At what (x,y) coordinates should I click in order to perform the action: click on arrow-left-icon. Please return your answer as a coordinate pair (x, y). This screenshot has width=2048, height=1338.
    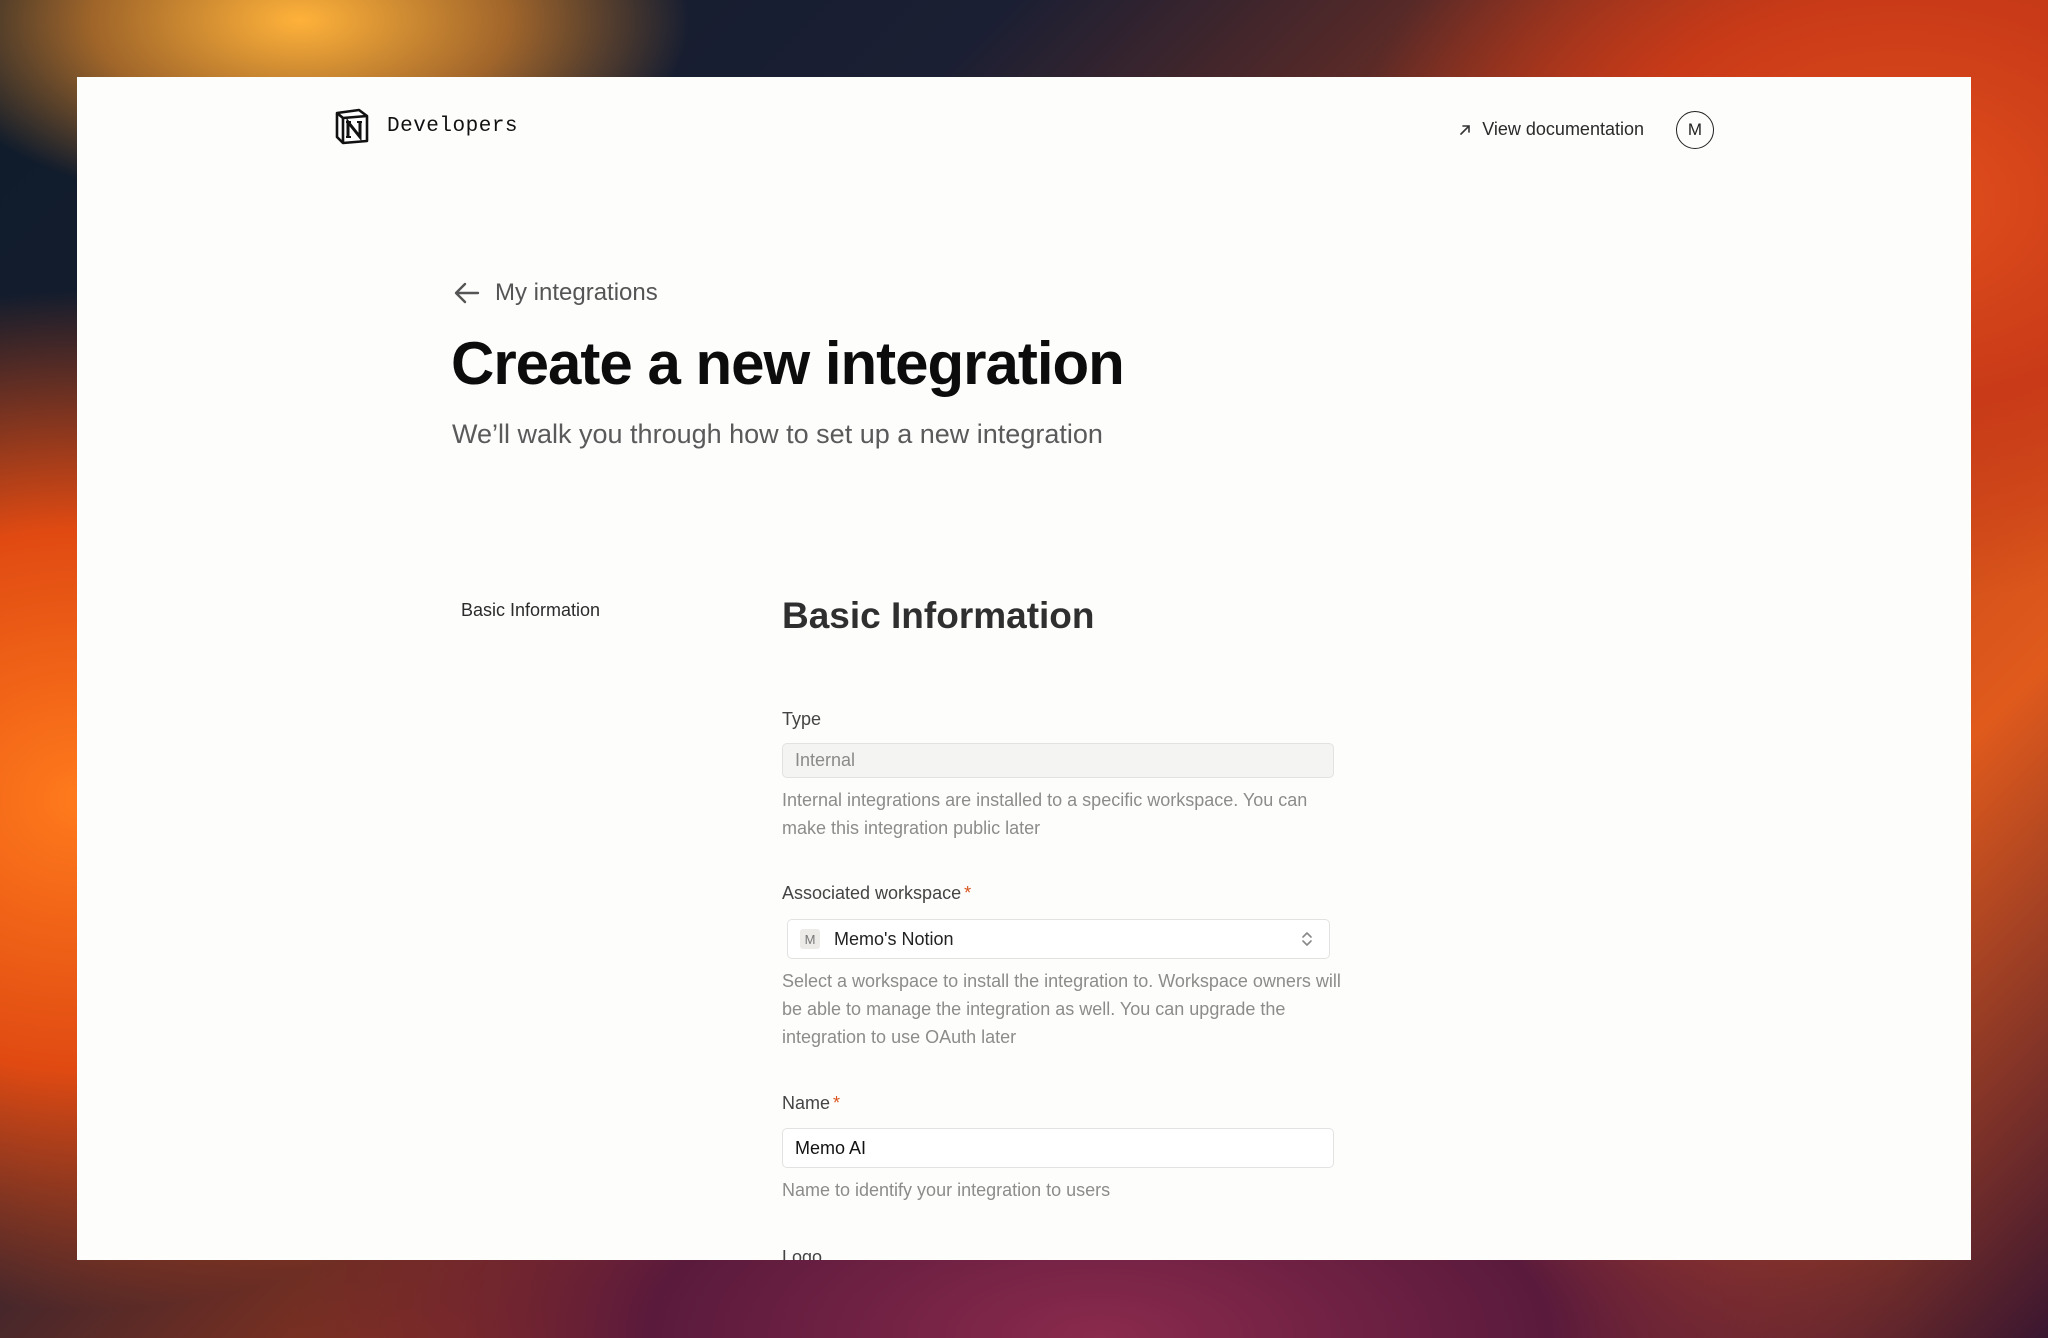
    Looking at the image, I should click on (467, 293).